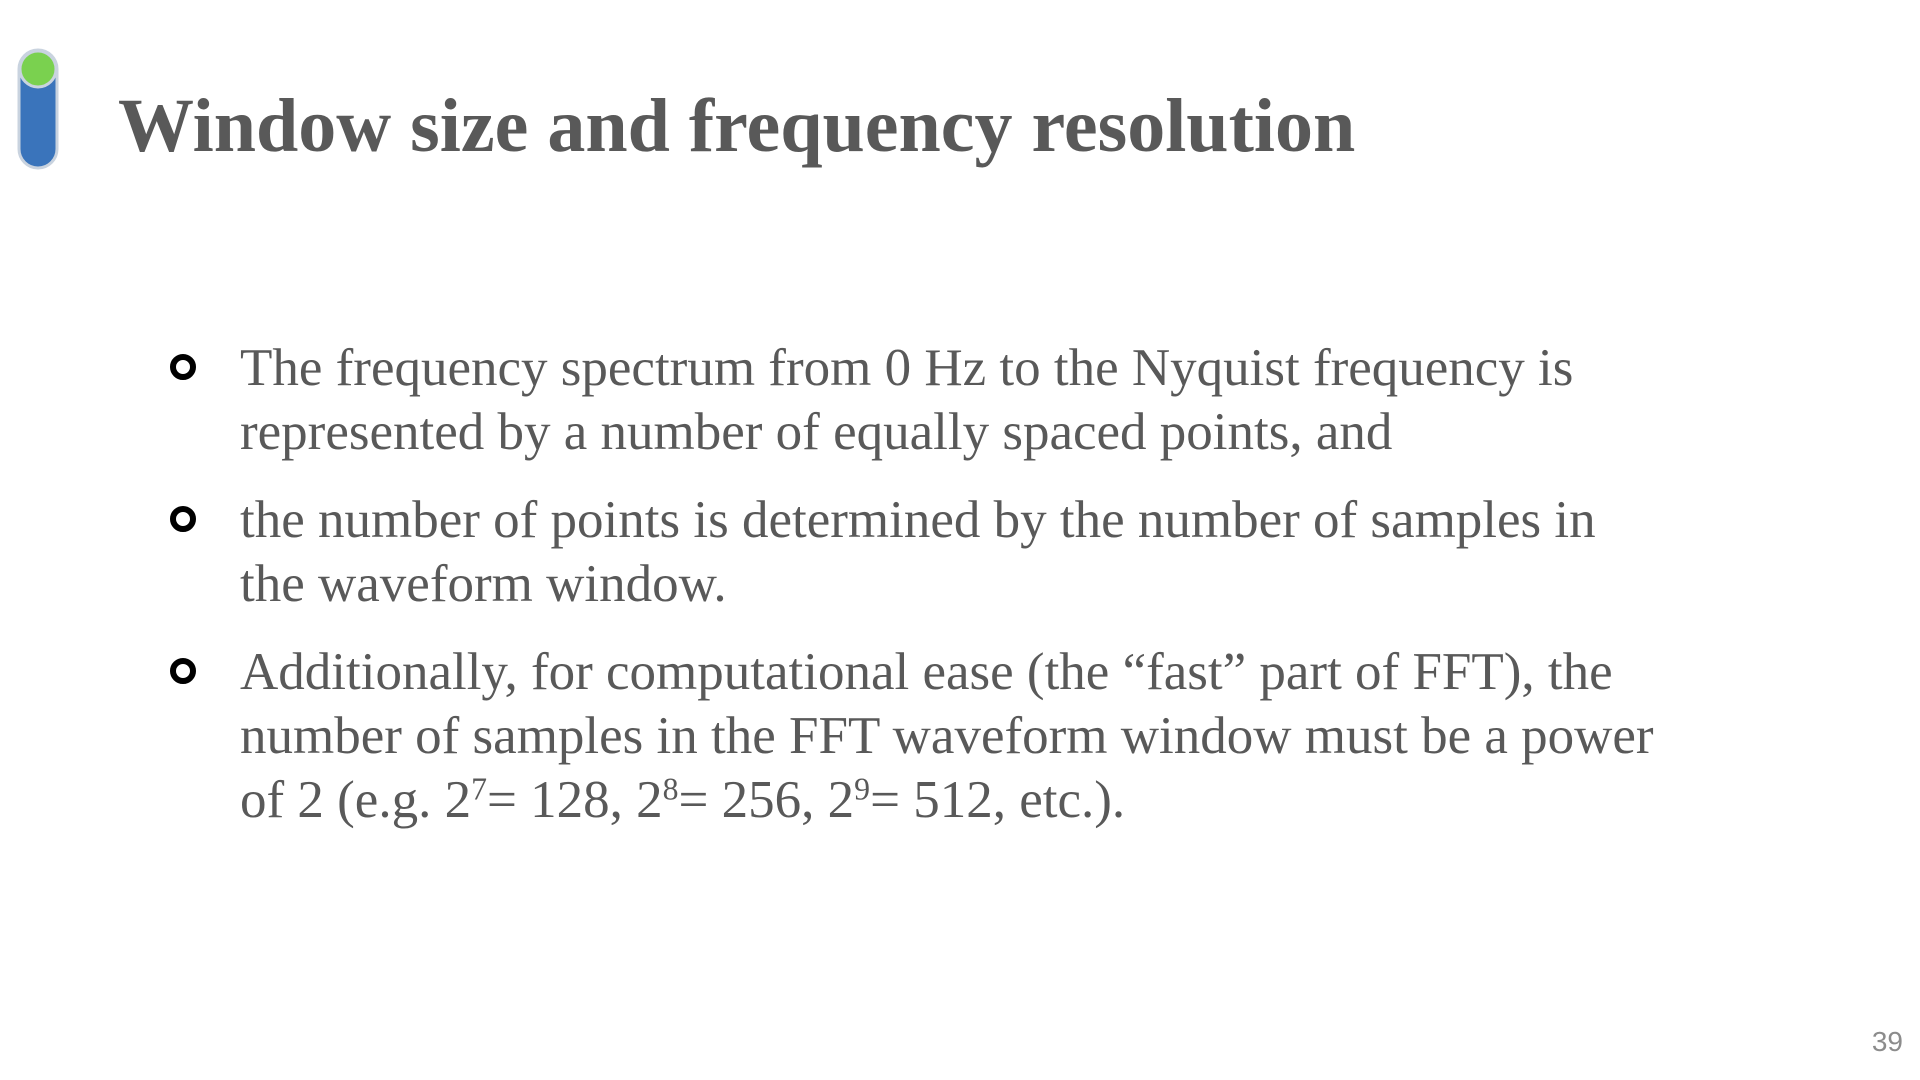  What do you see at coordinates (766, 800) in the screenshot?
I see `text-fragment: = 256, 2` at bounding box center [766, 800].